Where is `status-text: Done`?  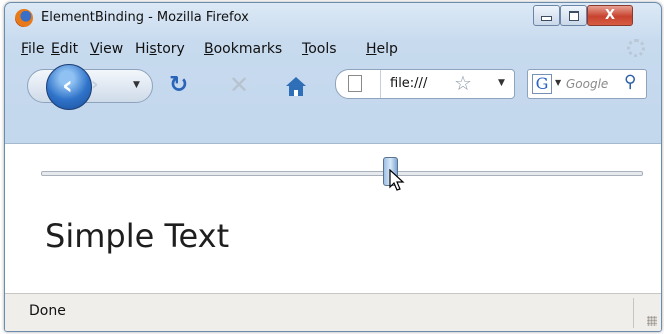
status-text: Done is located at coordinates (47, 311).